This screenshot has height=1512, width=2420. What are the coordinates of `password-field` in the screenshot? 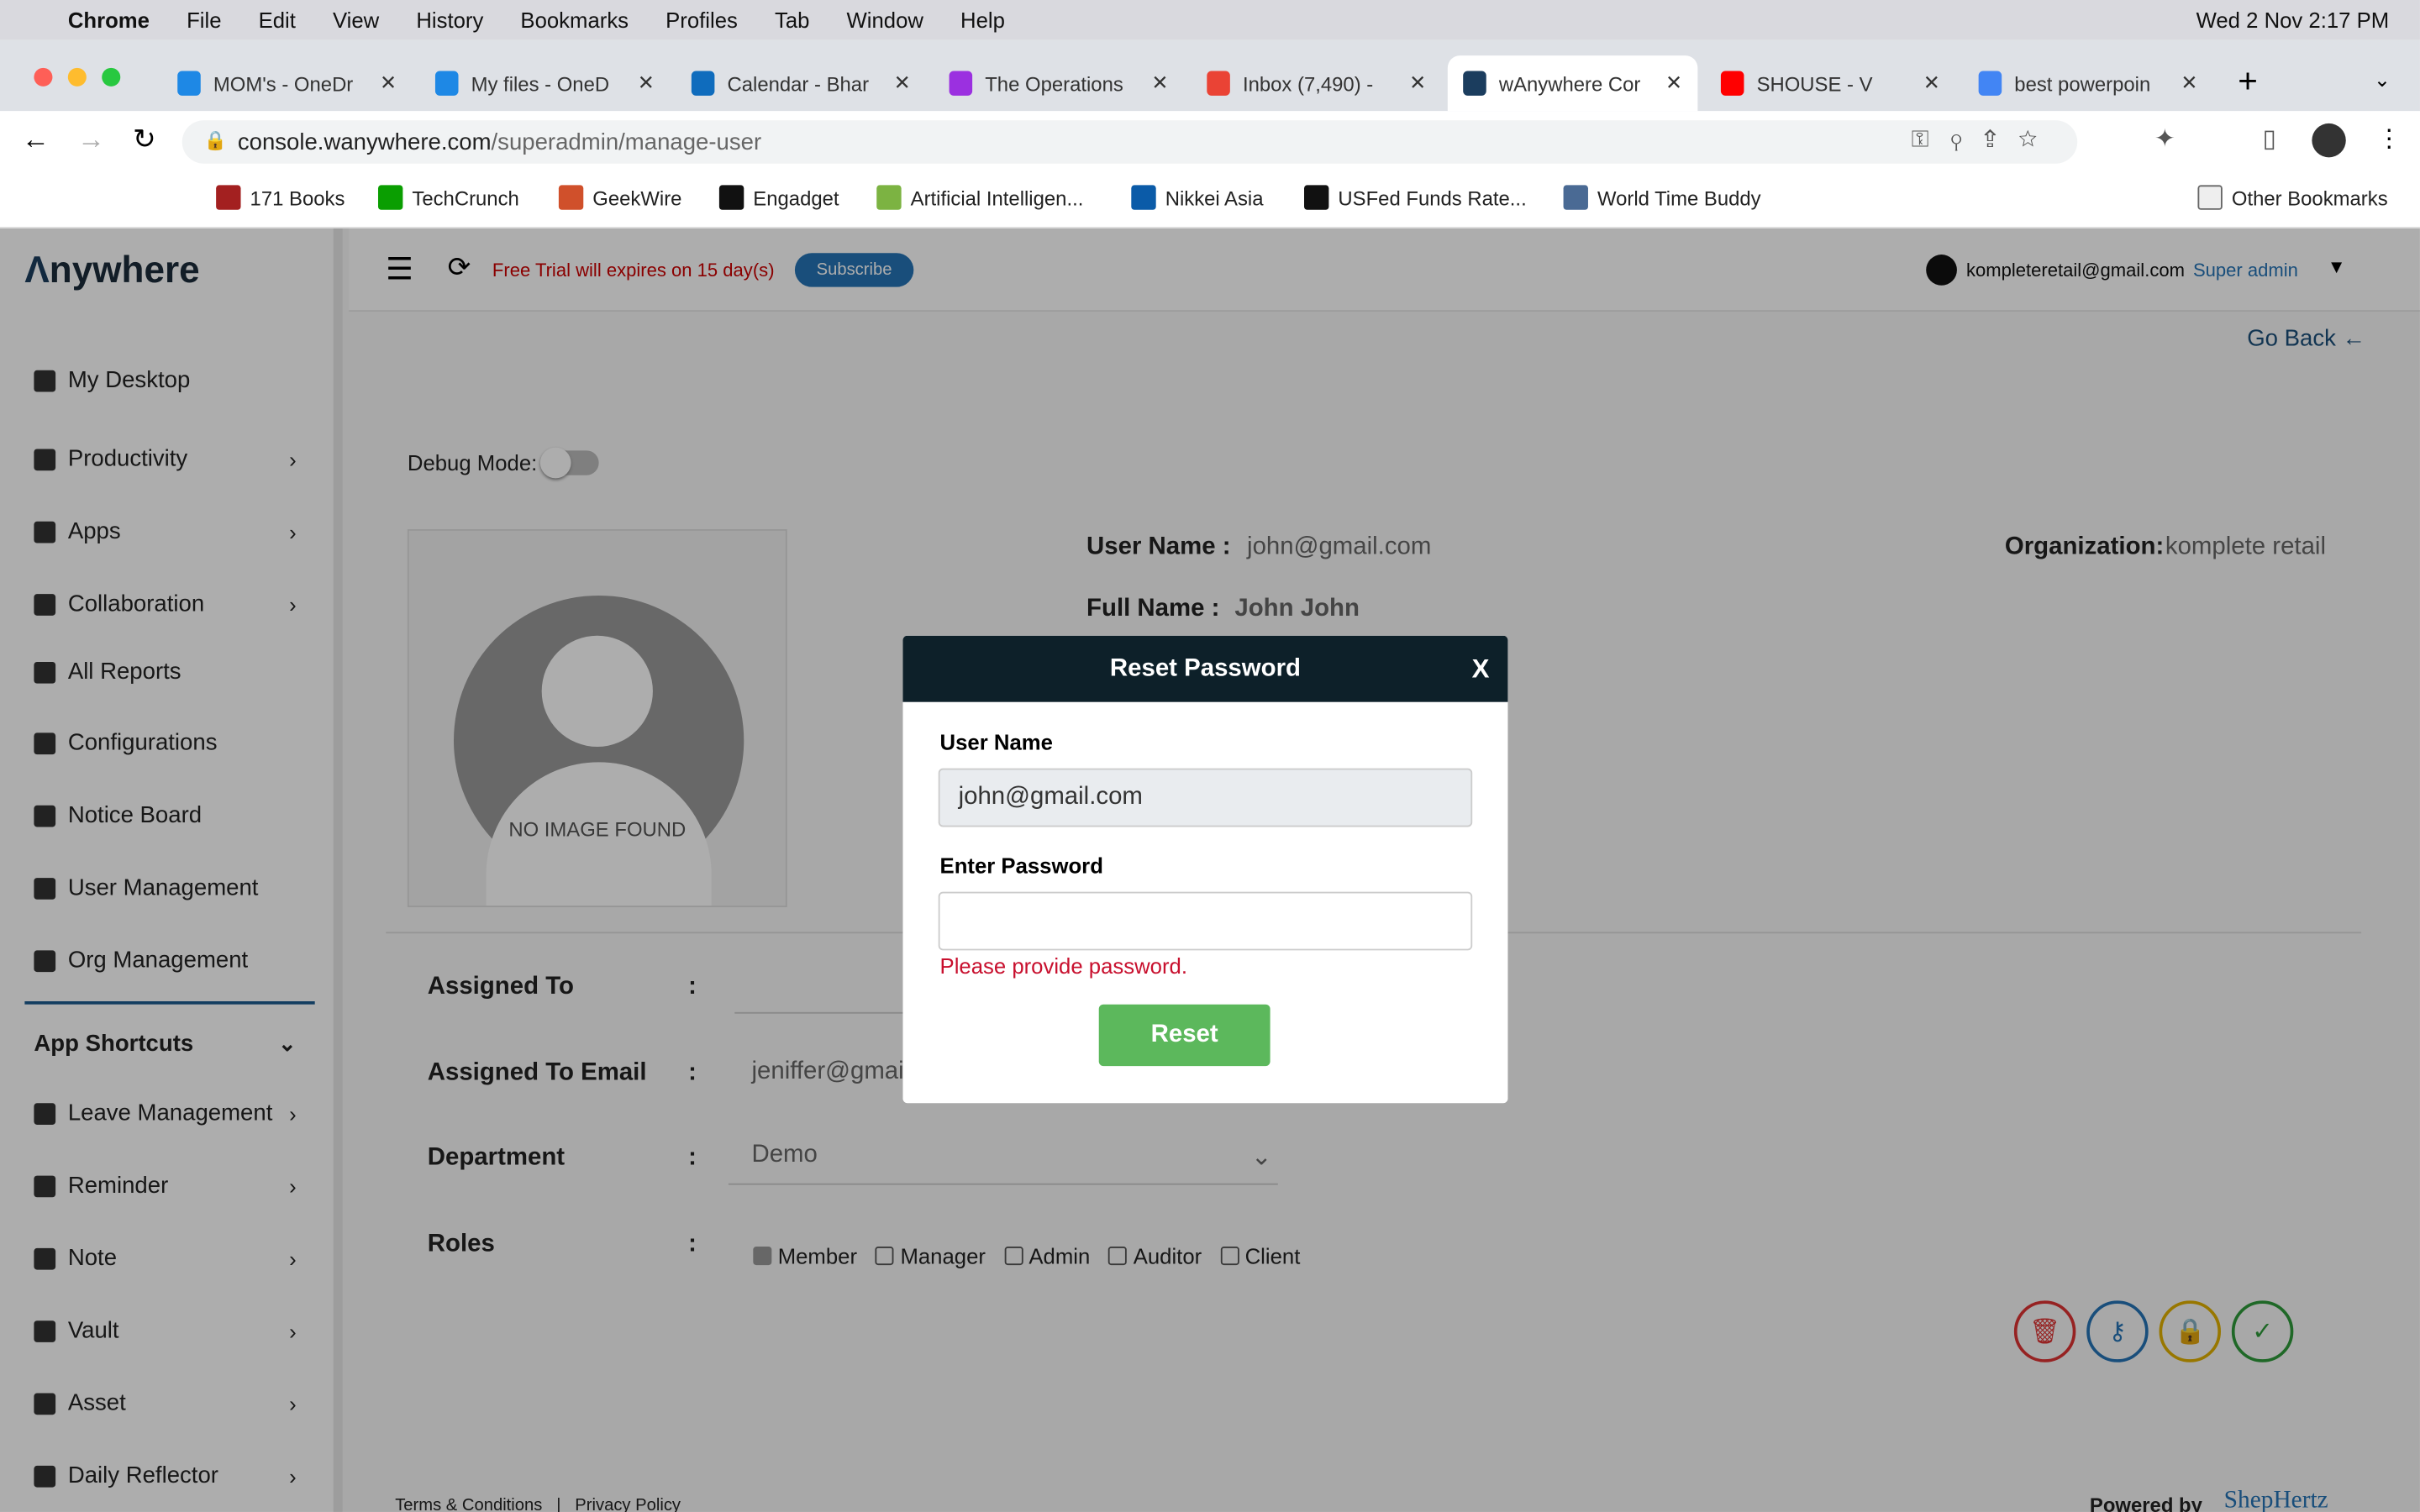 It's located at (1205, 921).